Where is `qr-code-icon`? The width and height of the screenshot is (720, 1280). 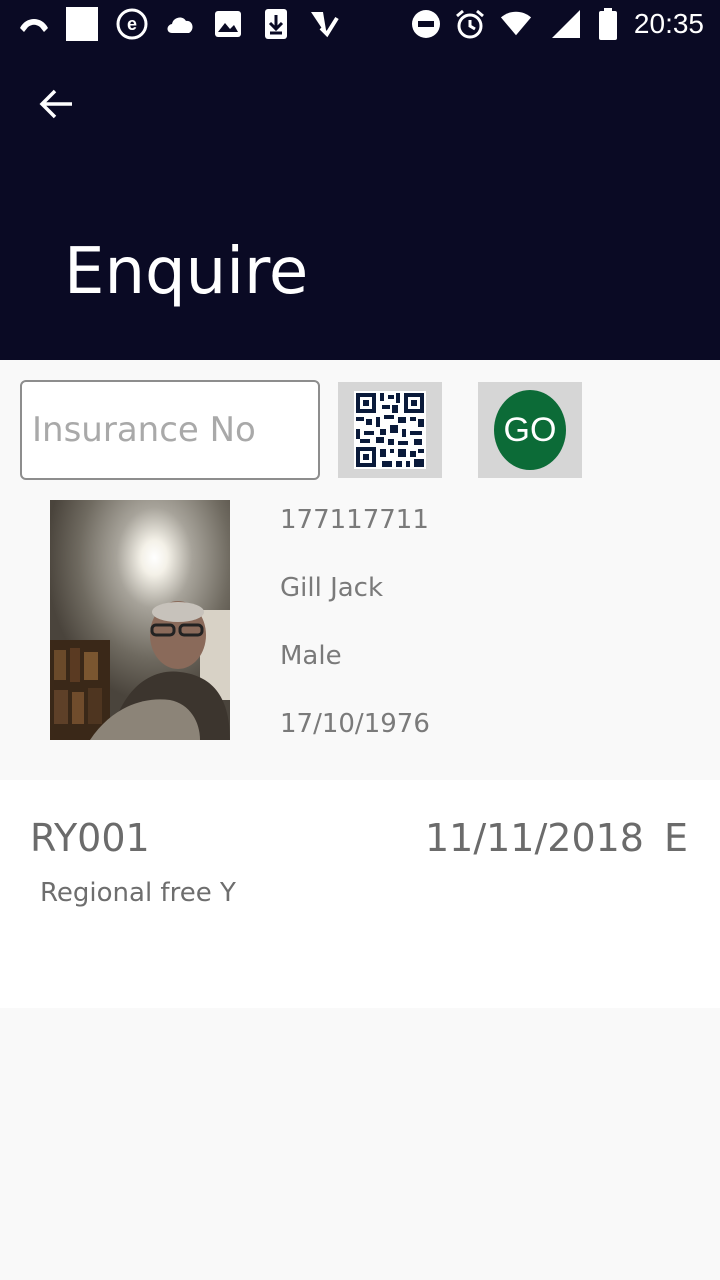
qr-code-icon is located at coordinates (390, 430).